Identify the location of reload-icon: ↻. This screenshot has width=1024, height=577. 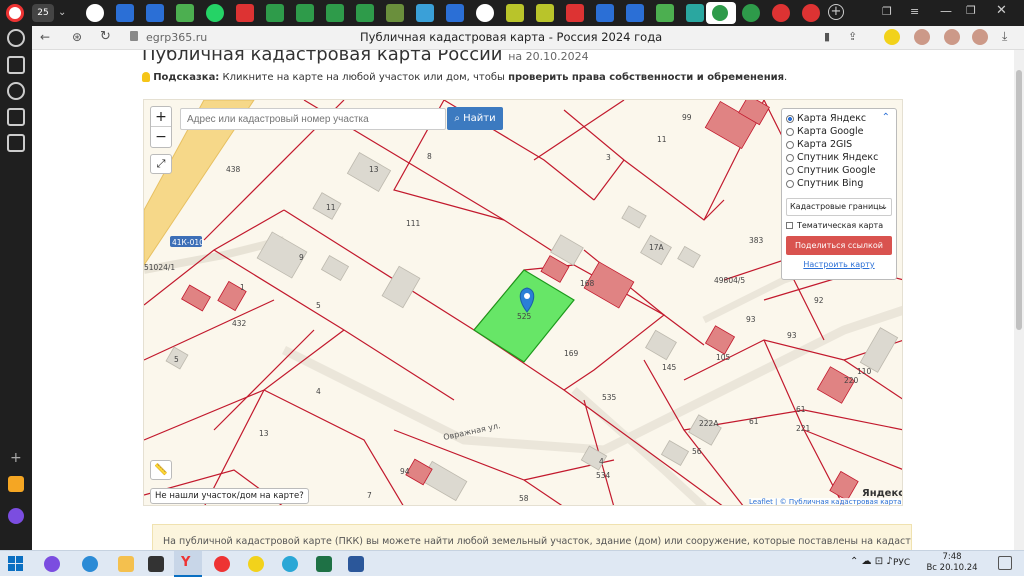
(105, 36).